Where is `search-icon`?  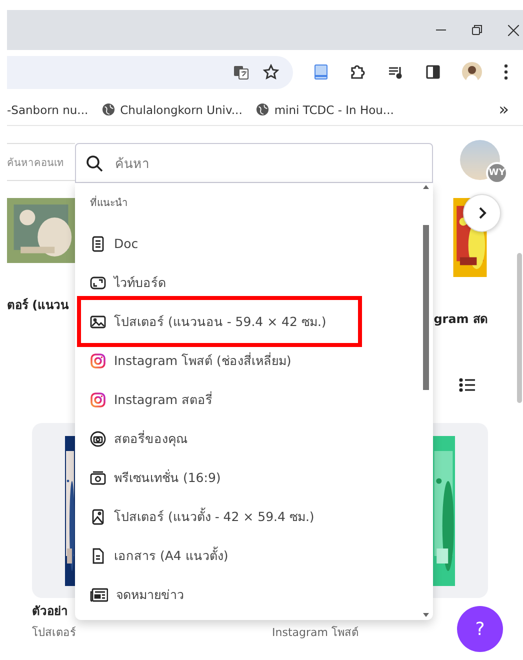 search-icon is located at coordinates (94, 163).